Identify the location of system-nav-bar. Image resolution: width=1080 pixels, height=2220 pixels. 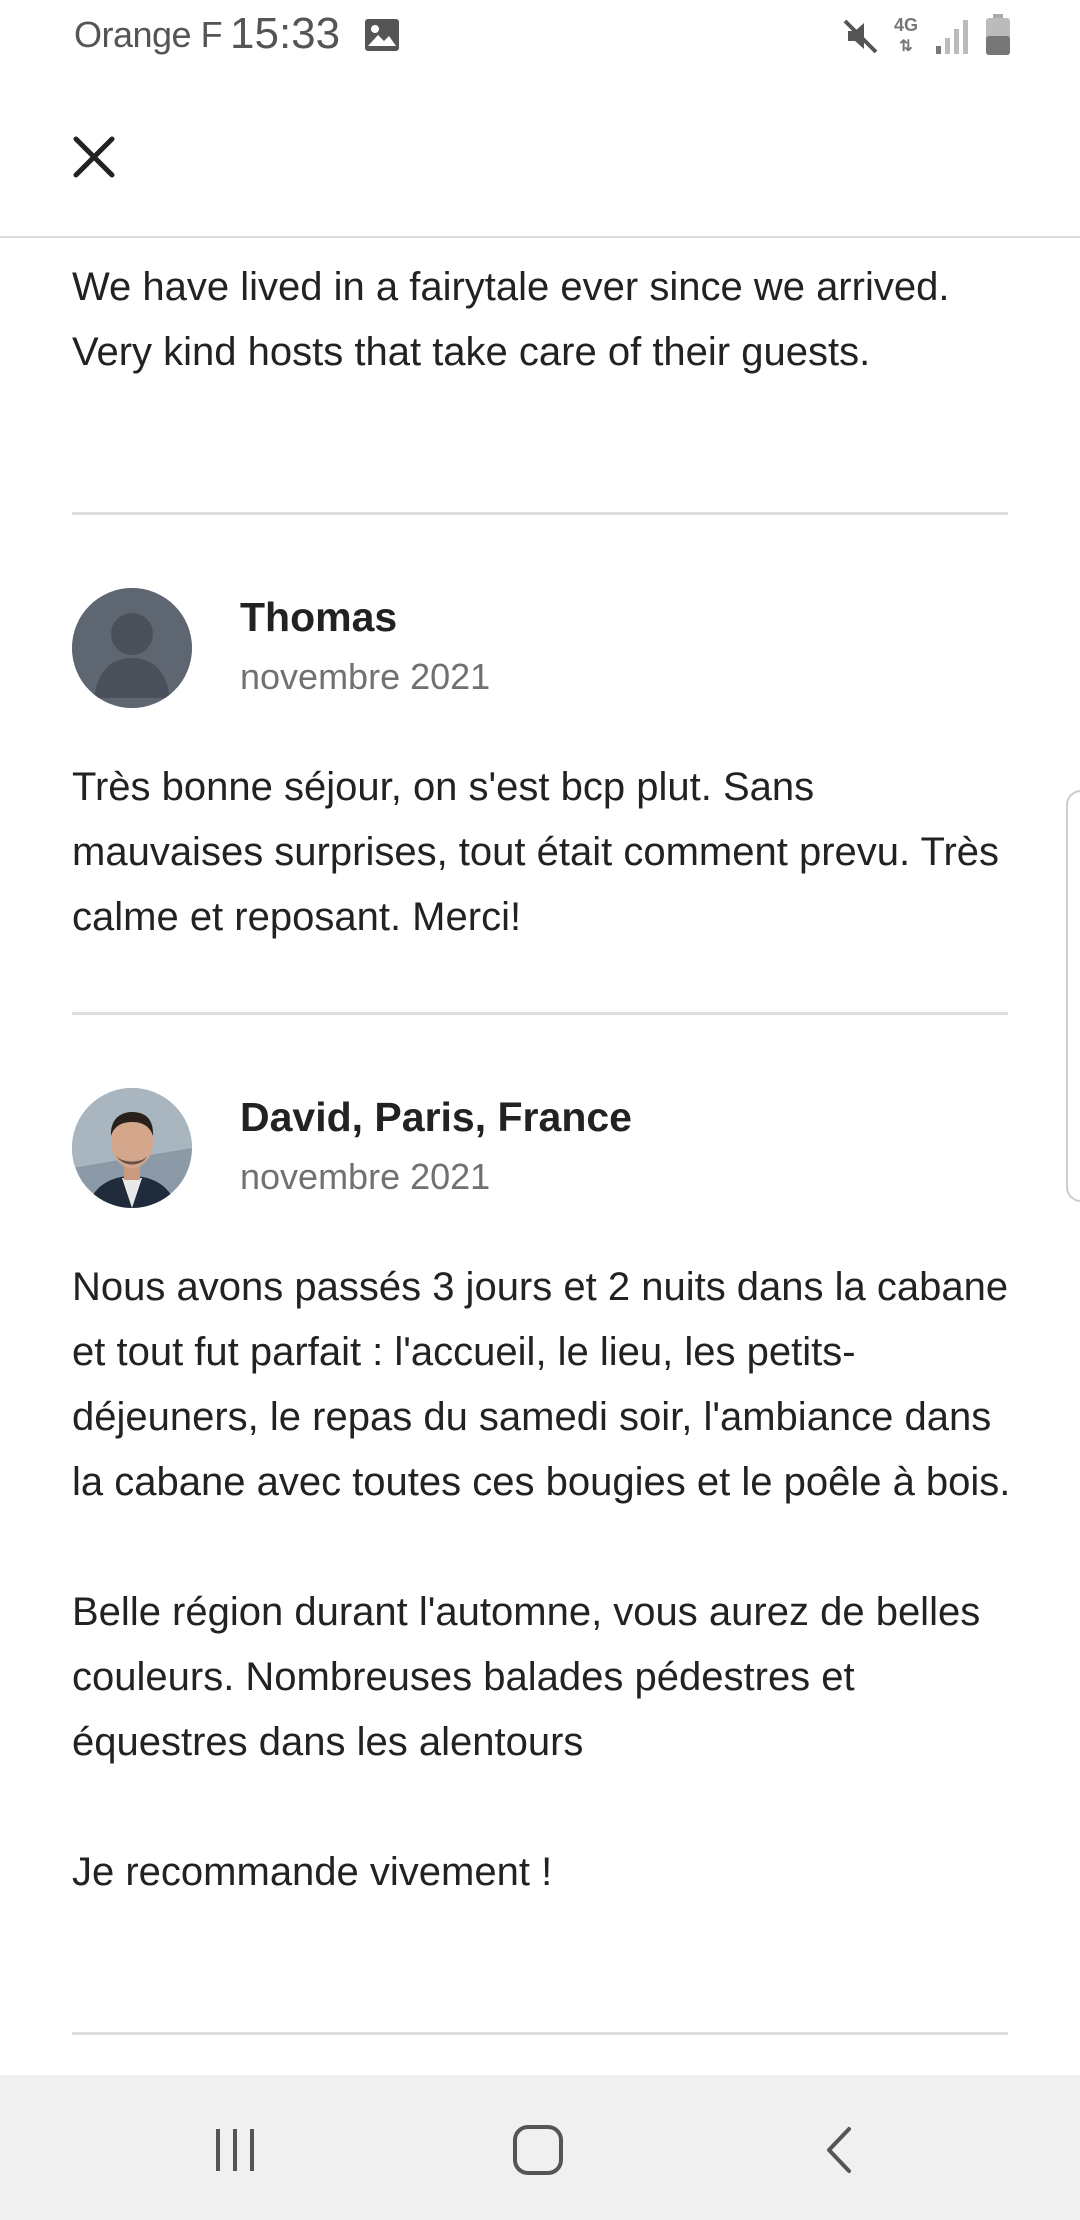
(540, 2147).